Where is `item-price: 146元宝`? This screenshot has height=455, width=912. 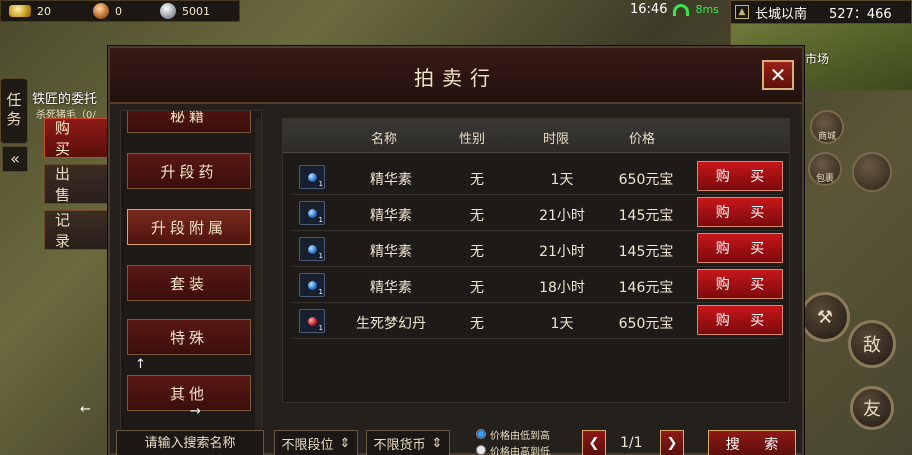 item-price: 146元宝 is located at coordinates (646, 288).